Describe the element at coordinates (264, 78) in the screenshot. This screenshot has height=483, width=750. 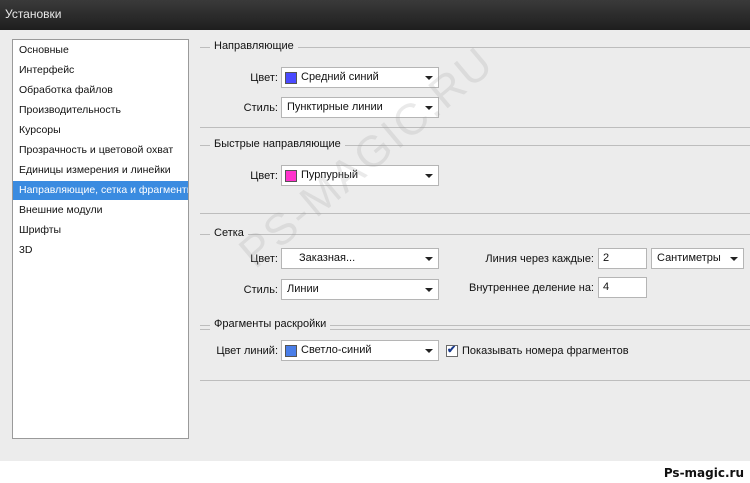
I see `guides-color-label: Цвет:` at that location.